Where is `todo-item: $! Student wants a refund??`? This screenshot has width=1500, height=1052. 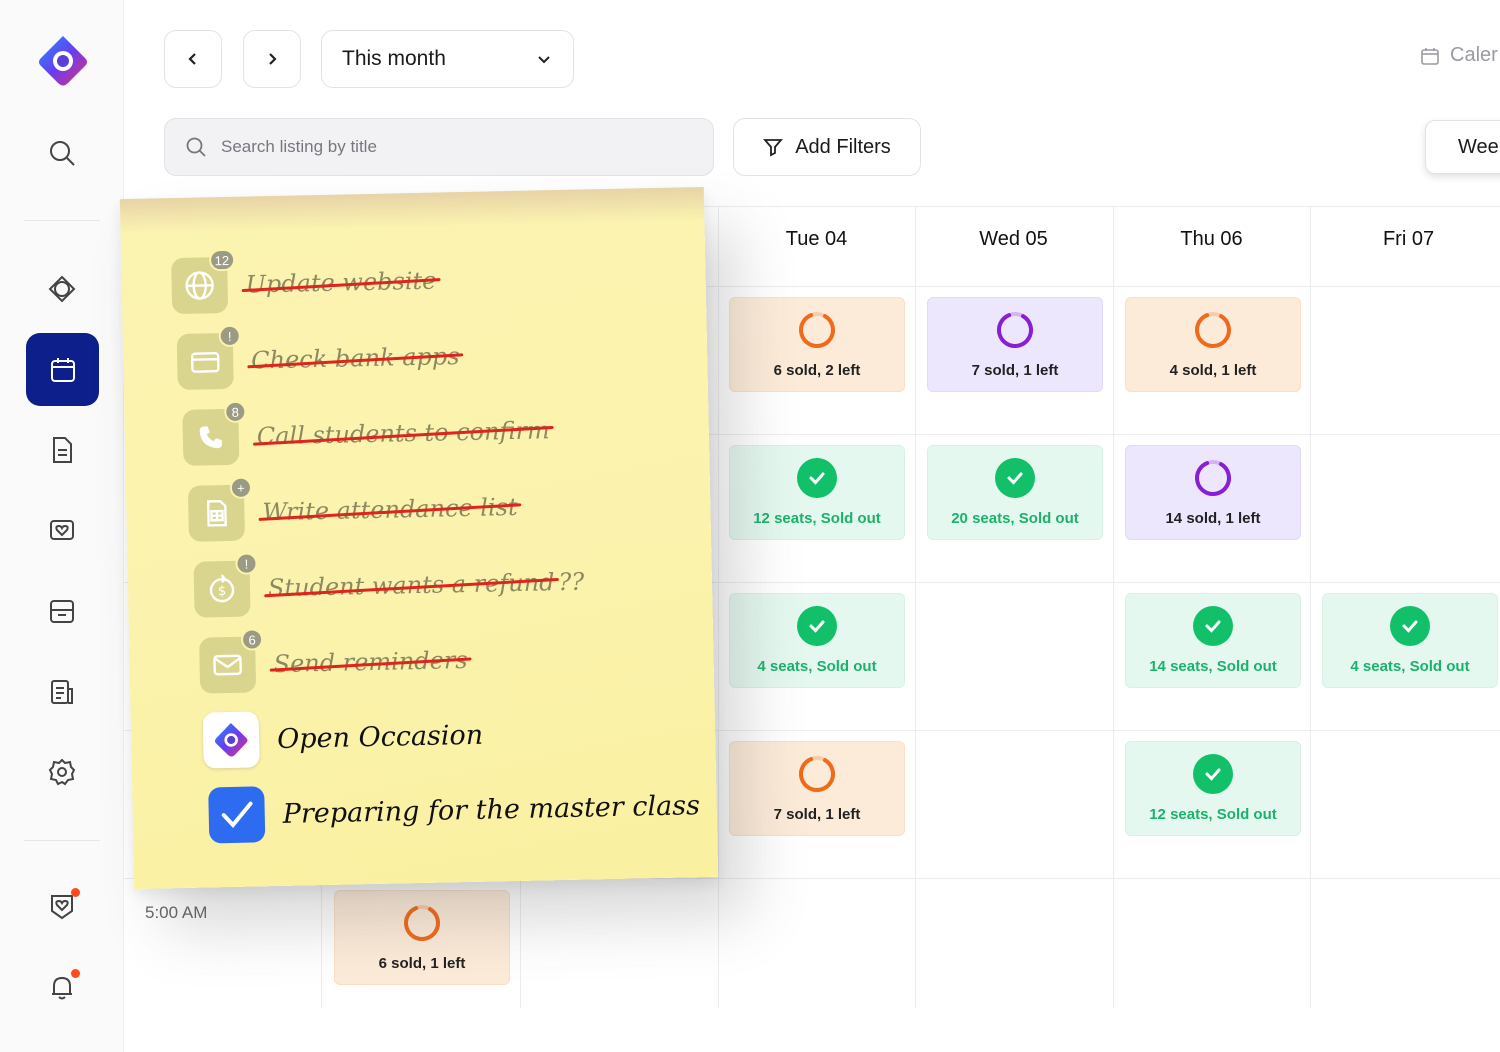
todo-item: $! Student wants a refund?? is located at coordinates (389, 585).